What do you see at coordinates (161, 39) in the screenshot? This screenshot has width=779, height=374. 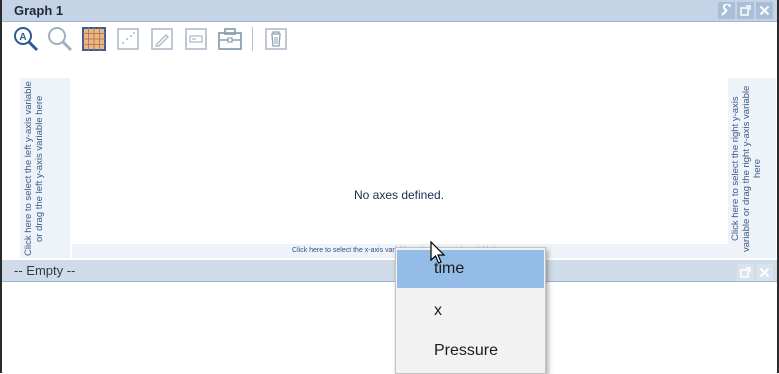 I see `edit-icon` at bounding box center [161, 39].